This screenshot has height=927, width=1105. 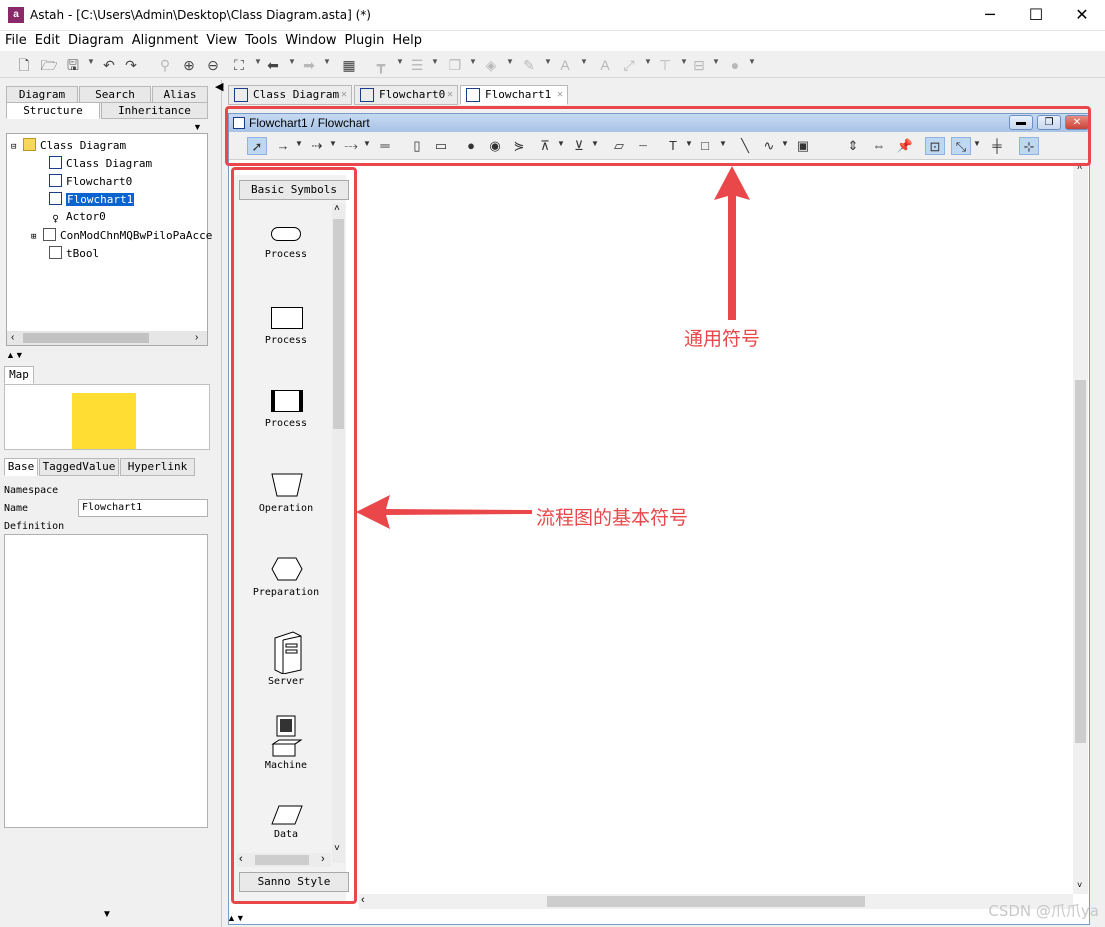 I want to click on layout-dropdown-icon: ▼, so click(x=716, y=61).